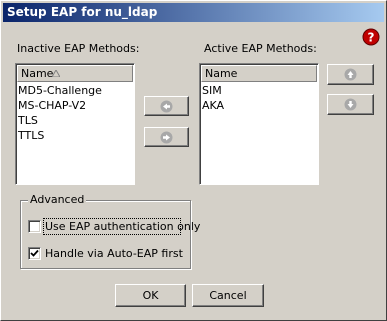 This screenshot has width=387, height=321. What do you see at coordinates (259, 73) in the screenshot?
I see `active-name-column-header: Name` at bounding box center [259, 73].